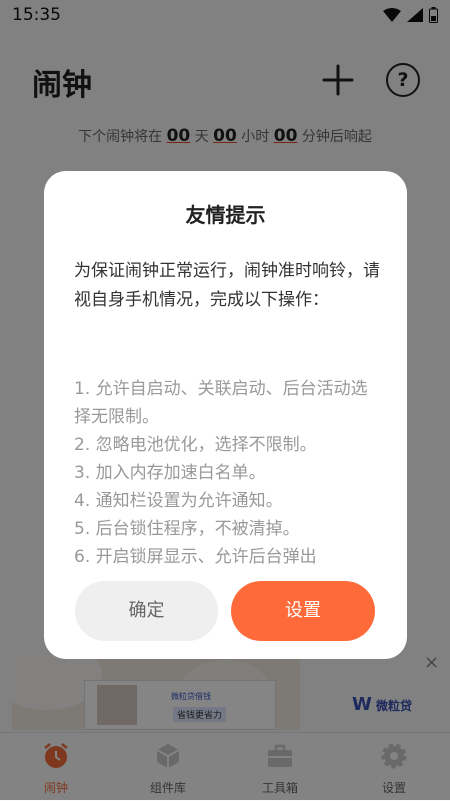  What do you see at coordinates (221, 403) in the screenshot?
I see `dialog-step: 1. 允许自启动、关联启动、后台活动选择无限制。` at bounding box center [221, 403].